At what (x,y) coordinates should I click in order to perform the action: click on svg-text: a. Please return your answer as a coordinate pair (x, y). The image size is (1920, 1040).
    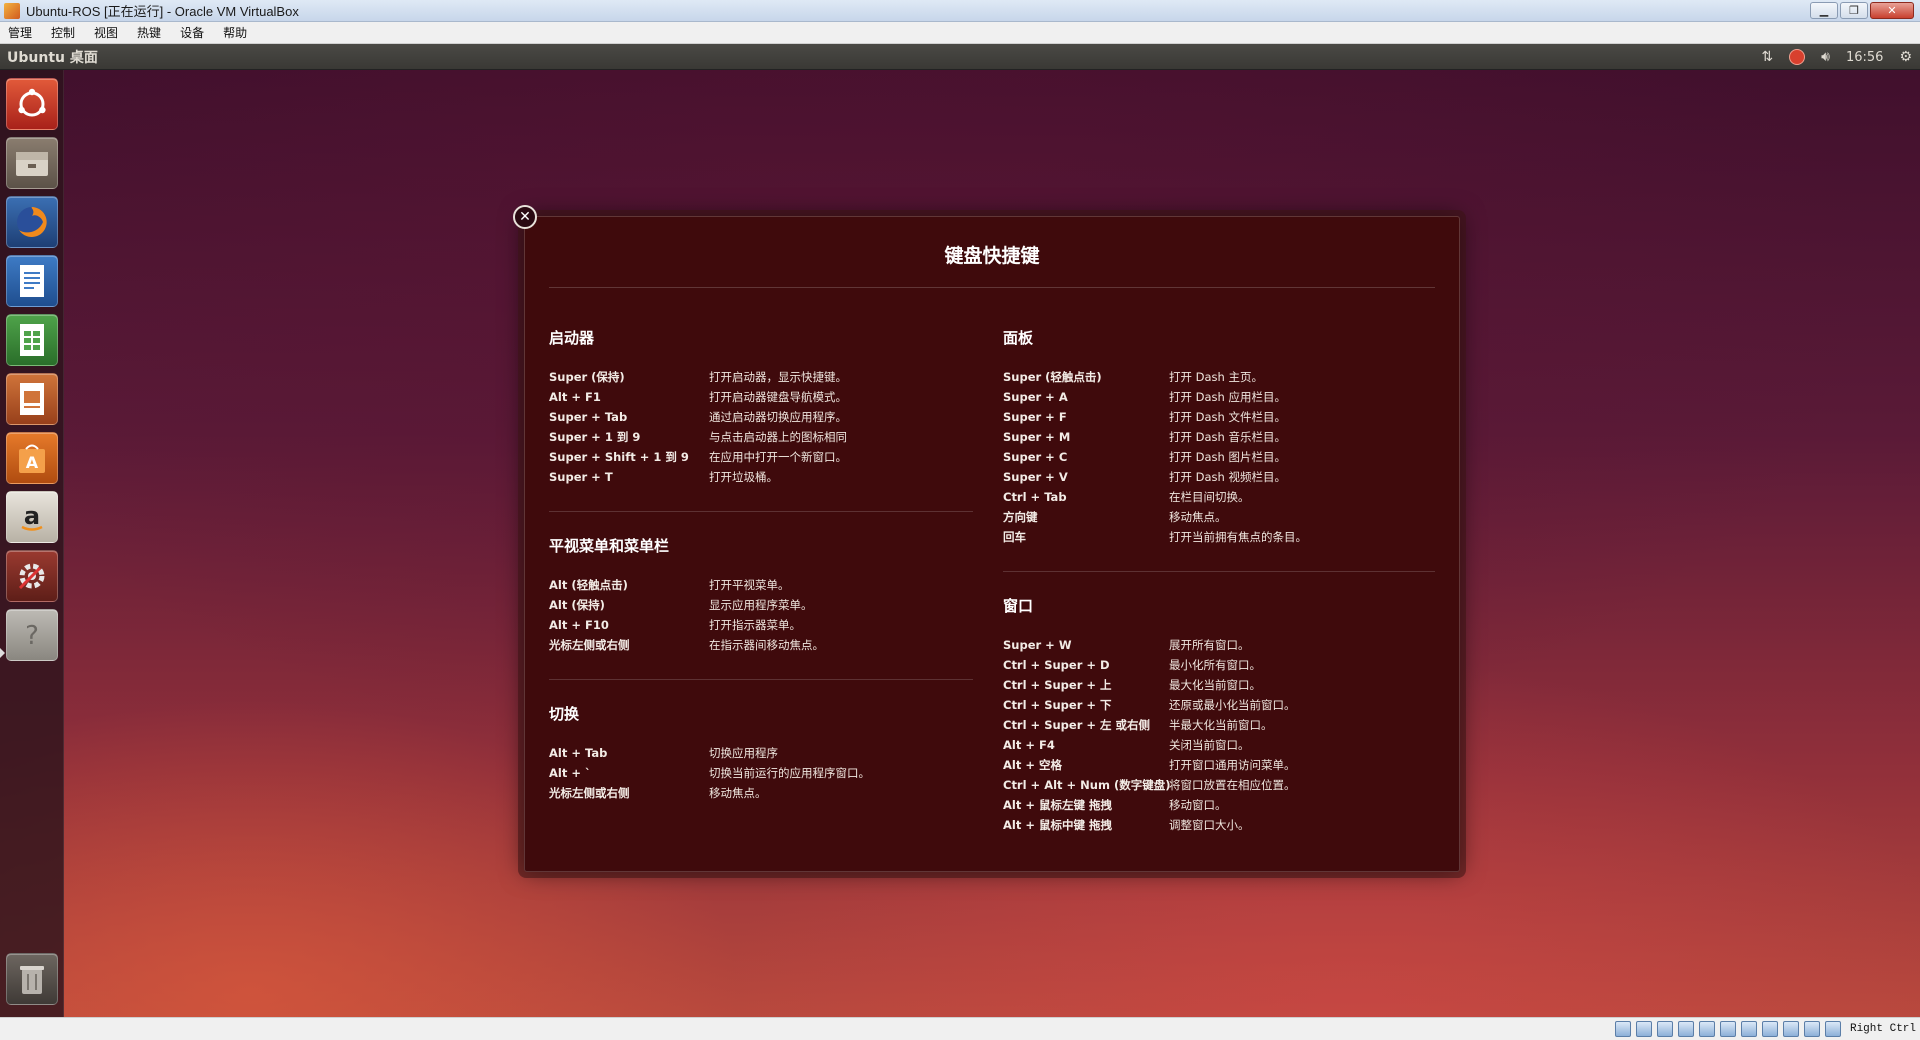
    Looking at the image, I should click on (32, 516).